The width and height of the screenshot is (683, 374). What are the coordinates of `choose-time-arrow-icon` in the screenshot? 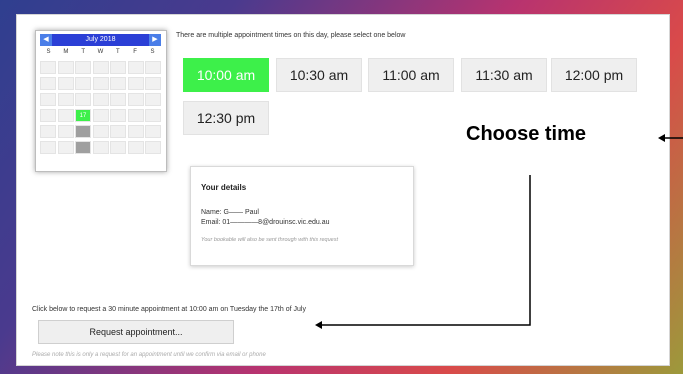 It's located at (670, 138).